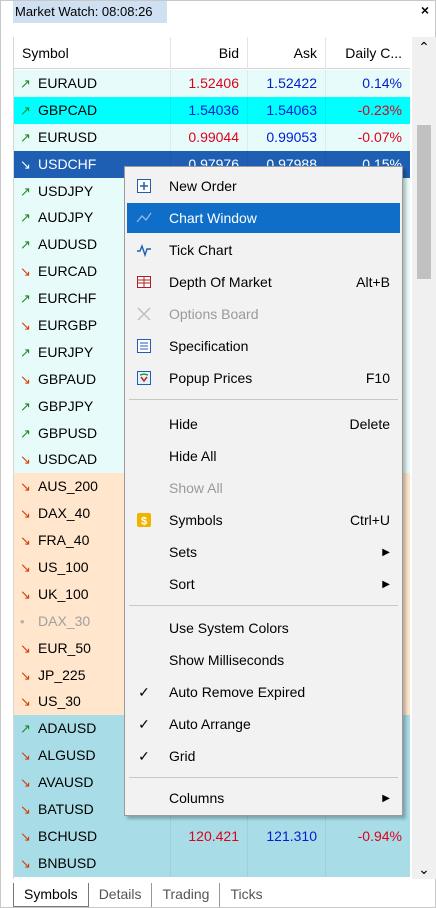 The image size is (436, 908). I want to click on bid-cell: 120.421, so click(209, 836).